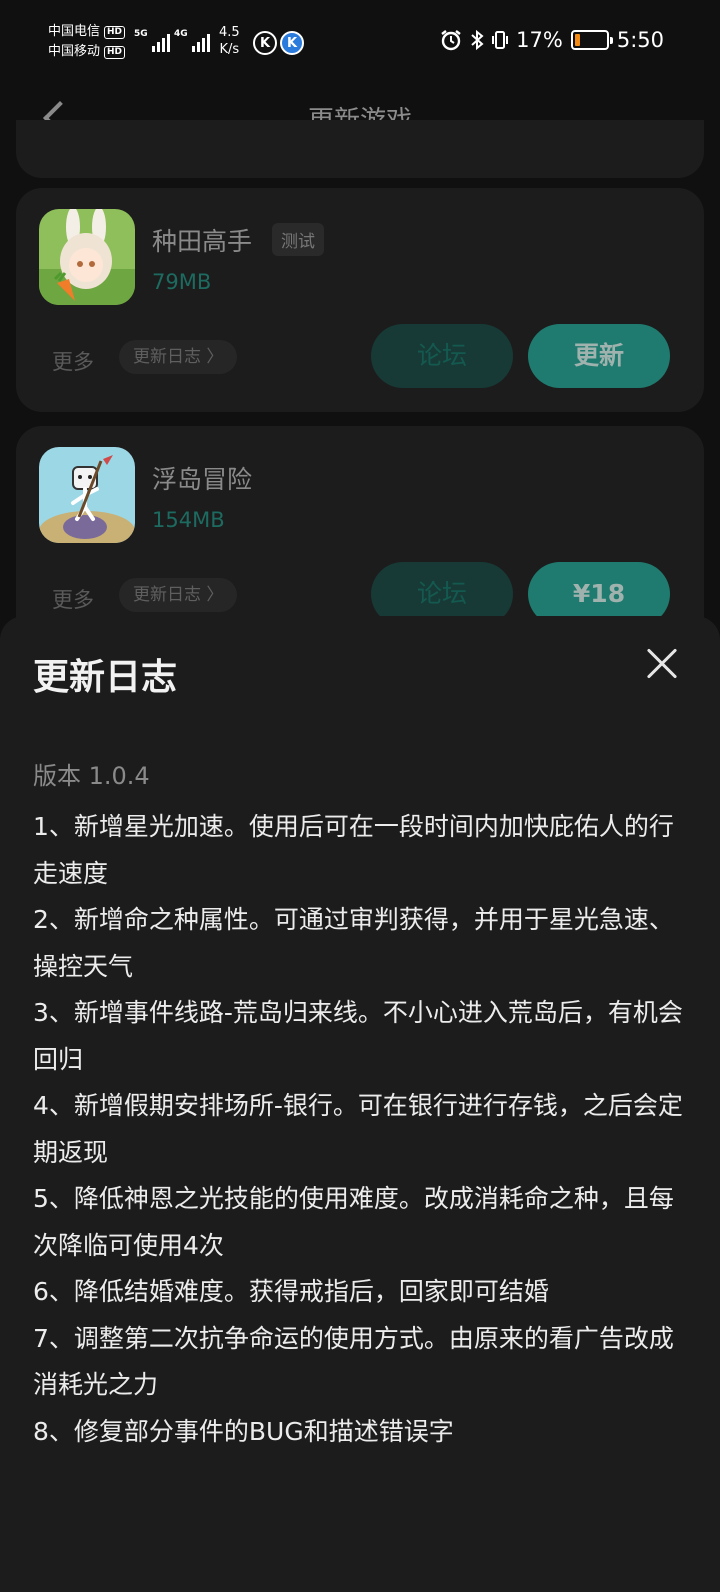 The image size is (720, 1592). Describe the element at coordinates (640, 40) in the screenshot. I see `clock: 5:50` at that location.